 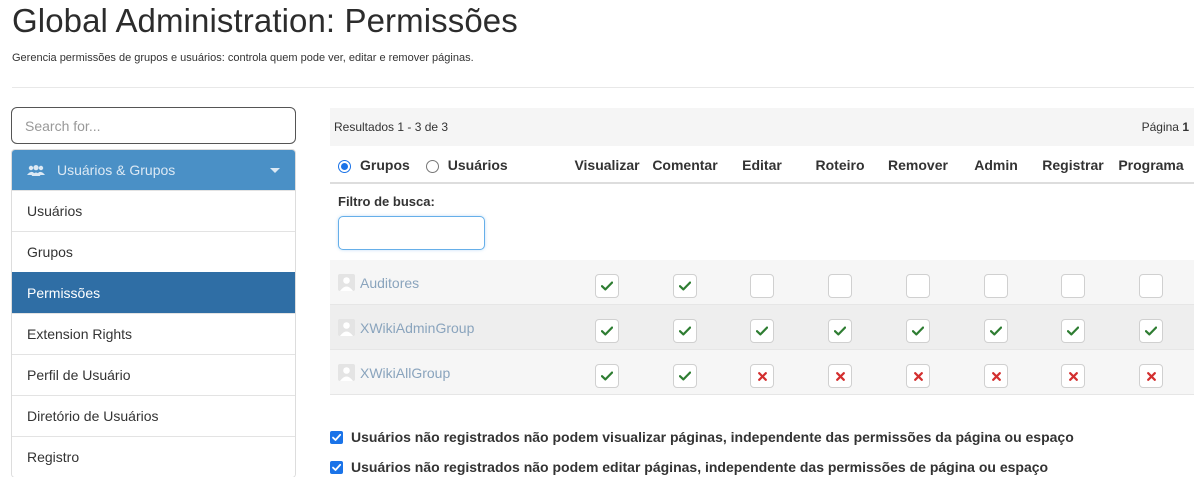 What do you see at coordinates (390, 282) in the screenshot?
I see `group-name-text: Auditores` at bounding box center [390, 282].